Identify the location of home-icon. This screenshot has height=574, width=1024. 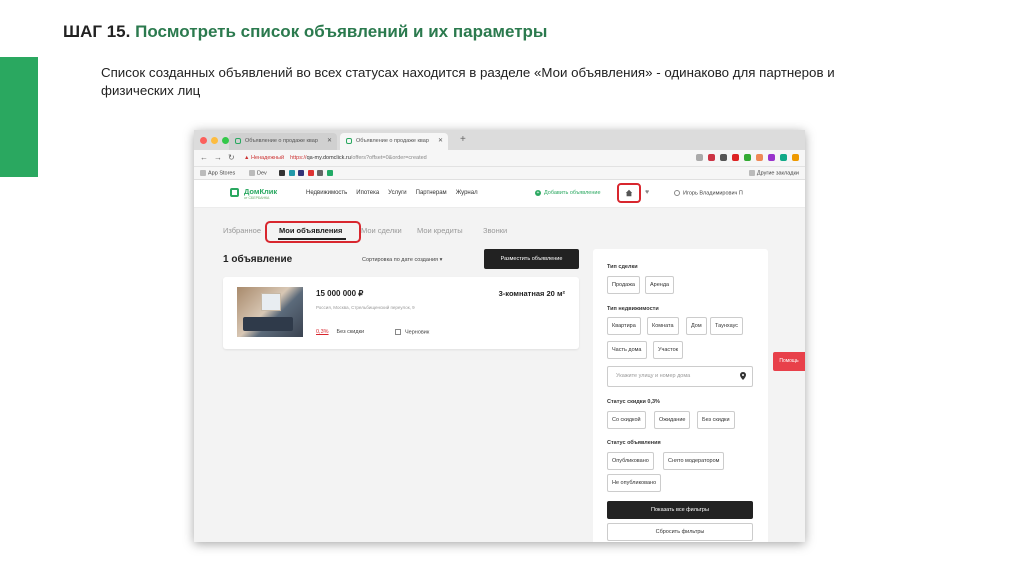
(629, 193).